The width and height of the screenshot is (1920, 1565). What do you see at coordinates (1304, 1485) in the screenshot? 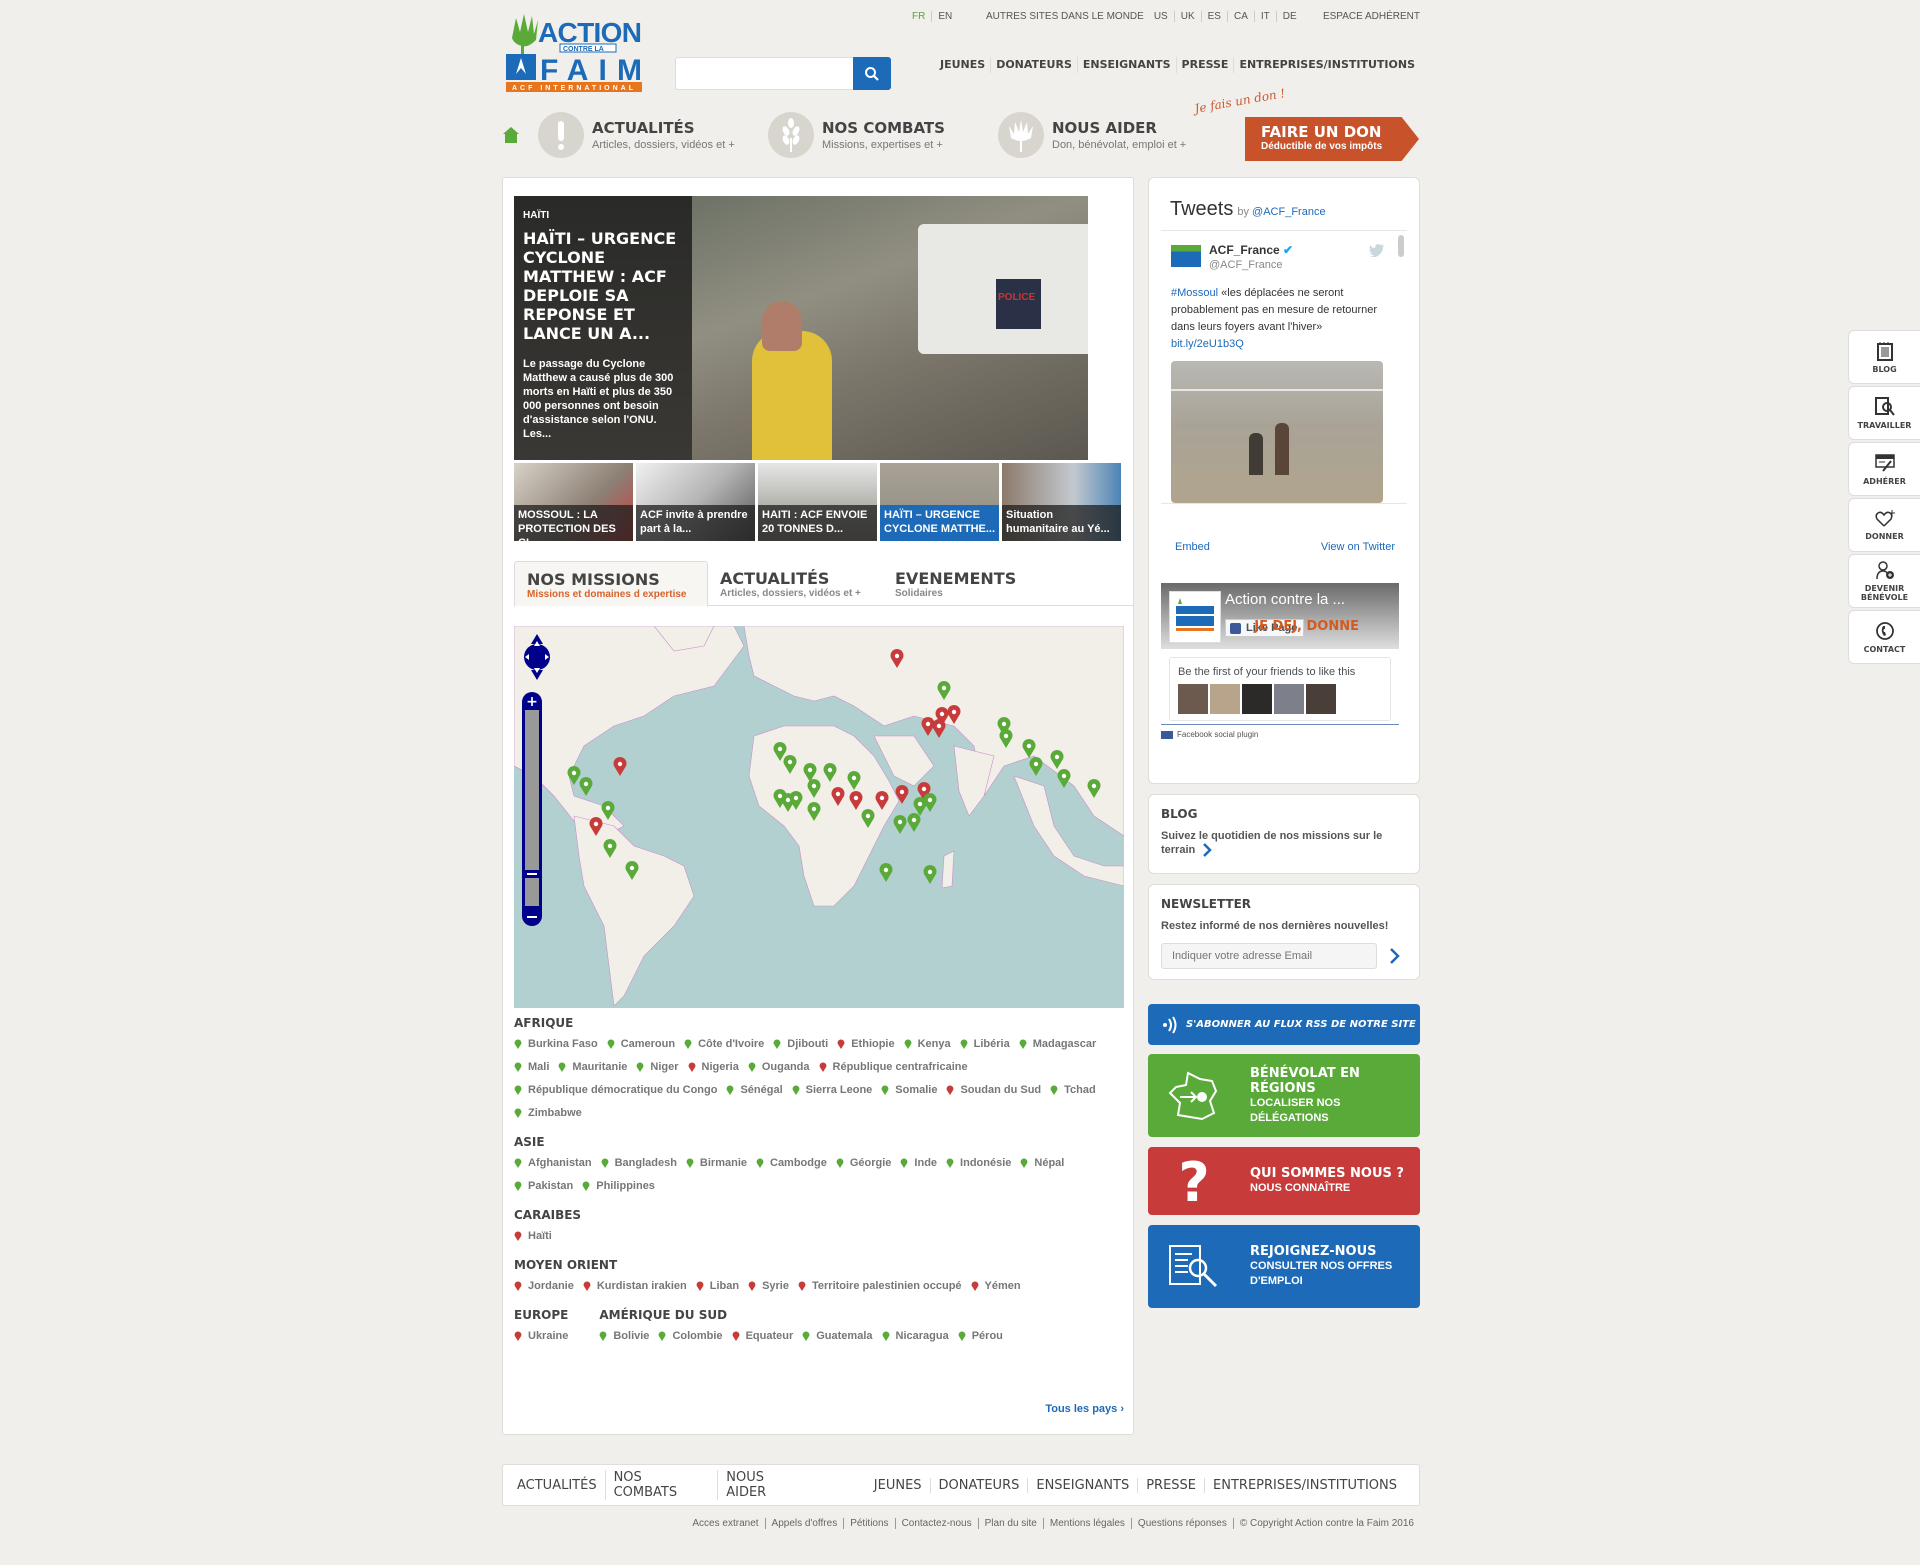
I see `footer-link-entreprises: ENTREPRISES/INSTITUTIONS` at bounding box center [1304, 1485].